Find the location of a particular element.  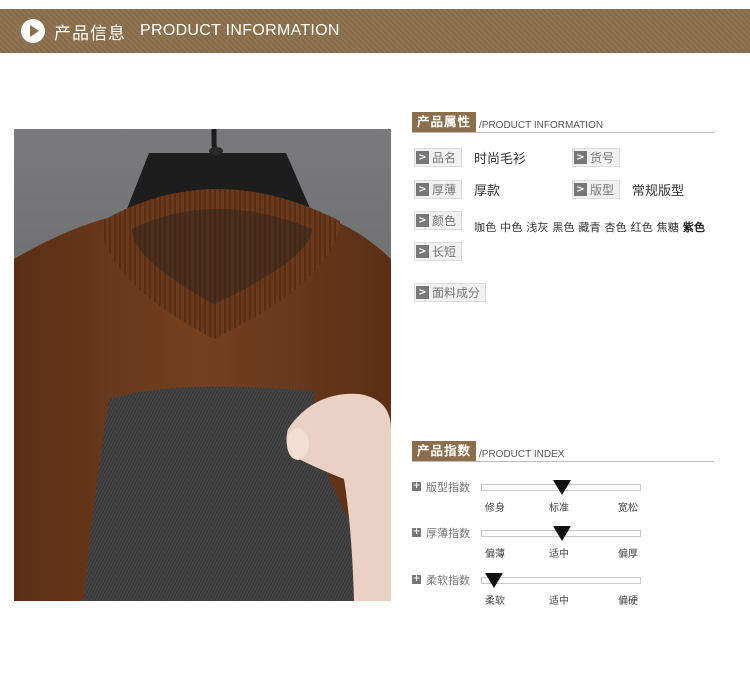

attr-color-values: 咖色 中色 浅灰 黑色 藏青 杏色 红色 焦糖 紫色 is located at coordinates (583, 227).